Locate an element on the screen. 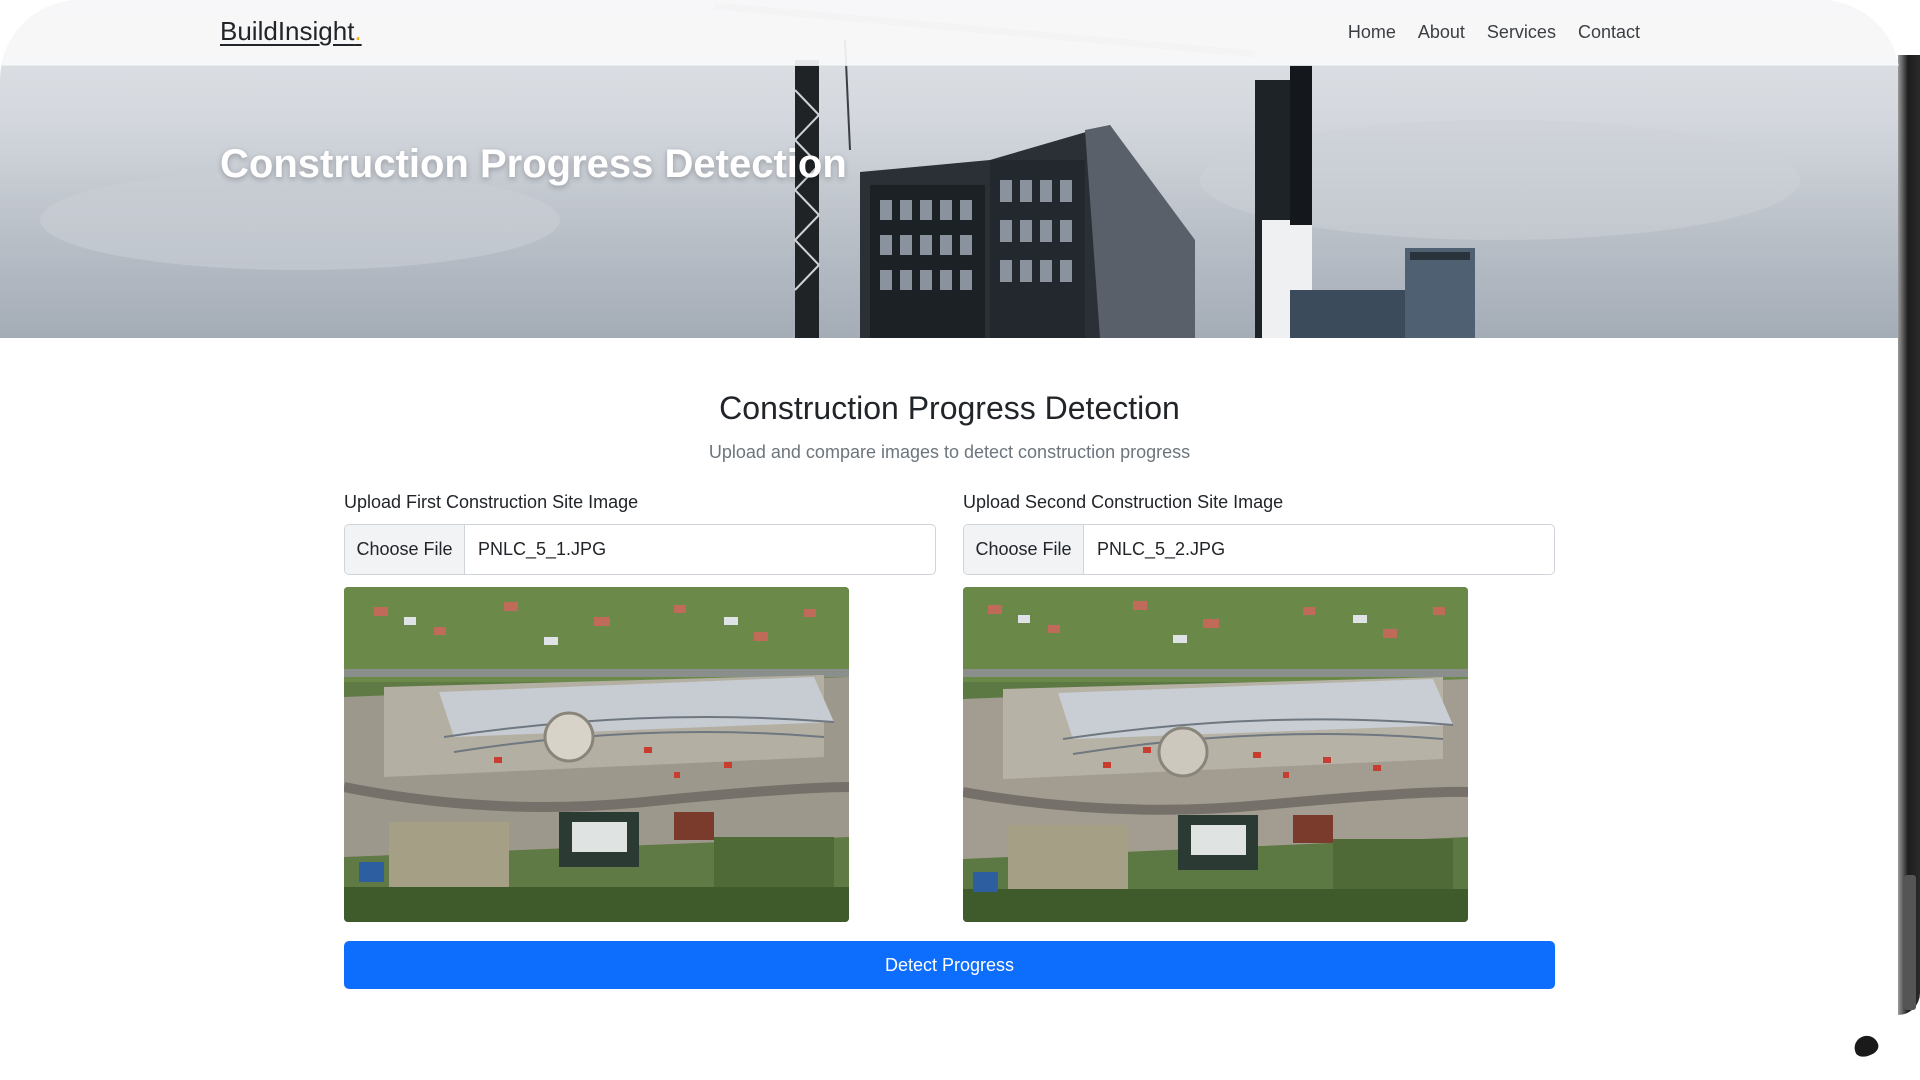 This screenshot has height=1080, width=1920. nav-link-contact: Contact is located at coordinates (1609, 32).